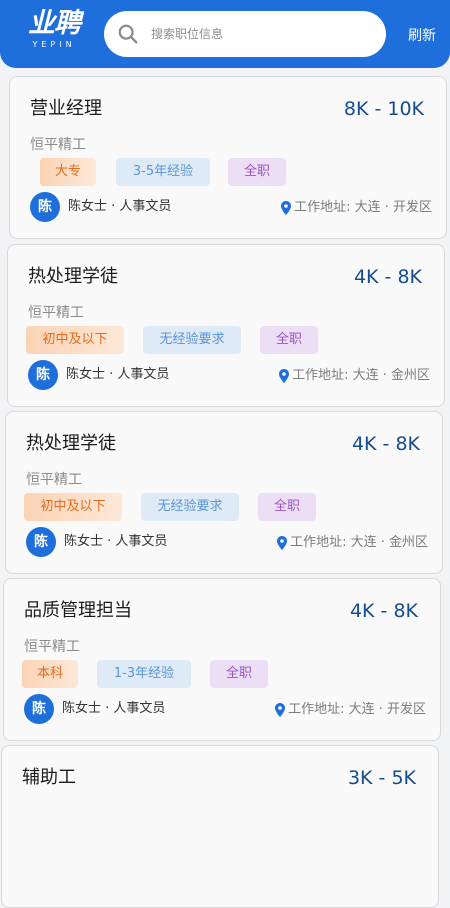 The height and width of the screenshot is (908, 450). What do you see at coordinates (261, 34) in the screenshot?
I see `search-input` at bounding box center [261, 34].